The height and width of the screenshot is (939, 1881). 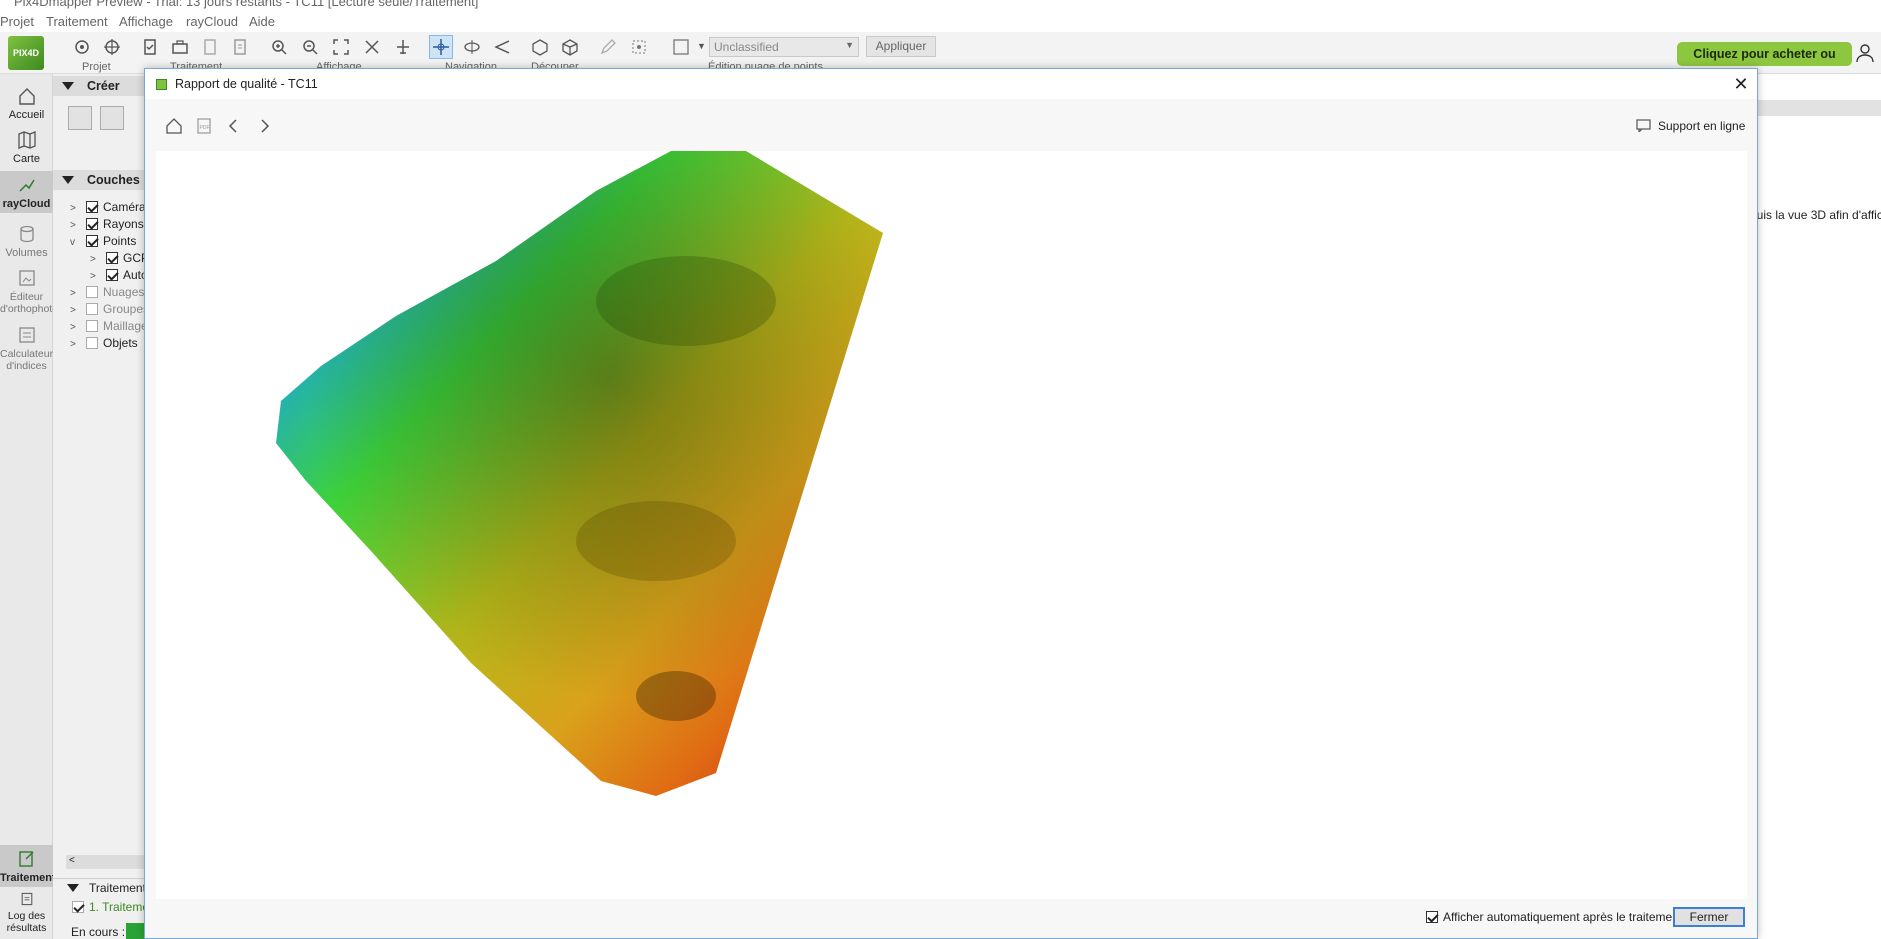 I want to click on navigation-mode-icon, so click(x=441, y=47).